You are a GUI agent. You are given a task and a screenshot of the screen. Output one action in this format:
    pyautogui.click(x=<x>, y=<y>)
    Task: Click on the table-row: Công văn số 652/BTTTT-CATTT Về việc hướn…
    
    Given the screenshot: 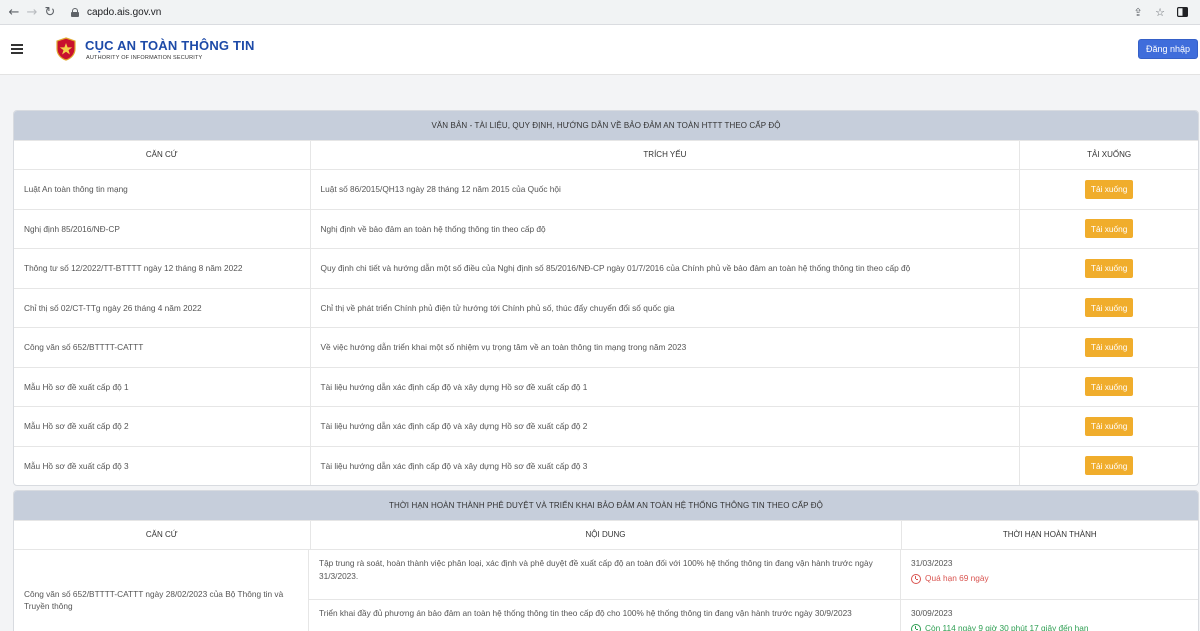 What is the action you would take?
    pyautogui.click(x=606, y=347)
    